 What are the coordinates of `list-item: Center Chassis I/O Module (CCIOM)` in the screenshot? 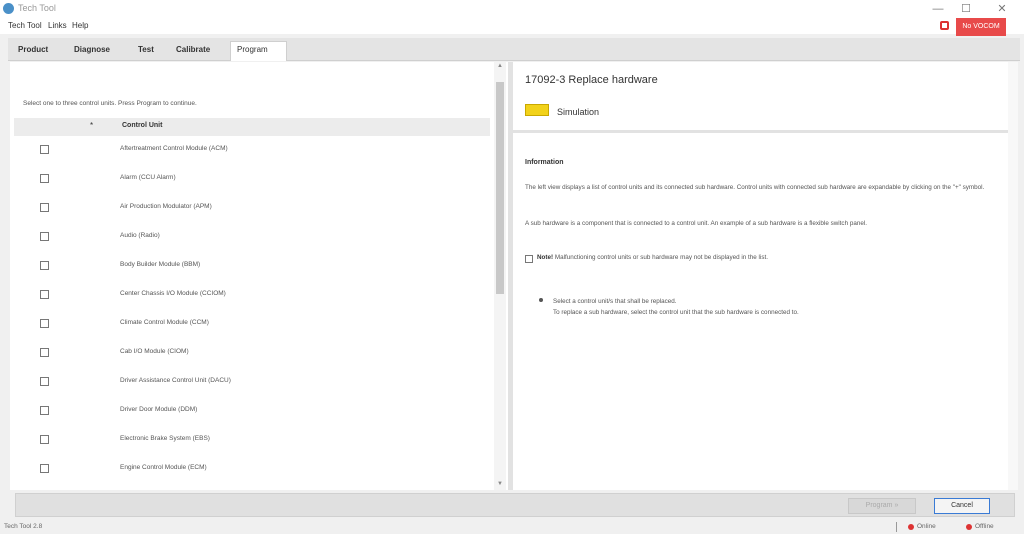 It's located at (252, 295).